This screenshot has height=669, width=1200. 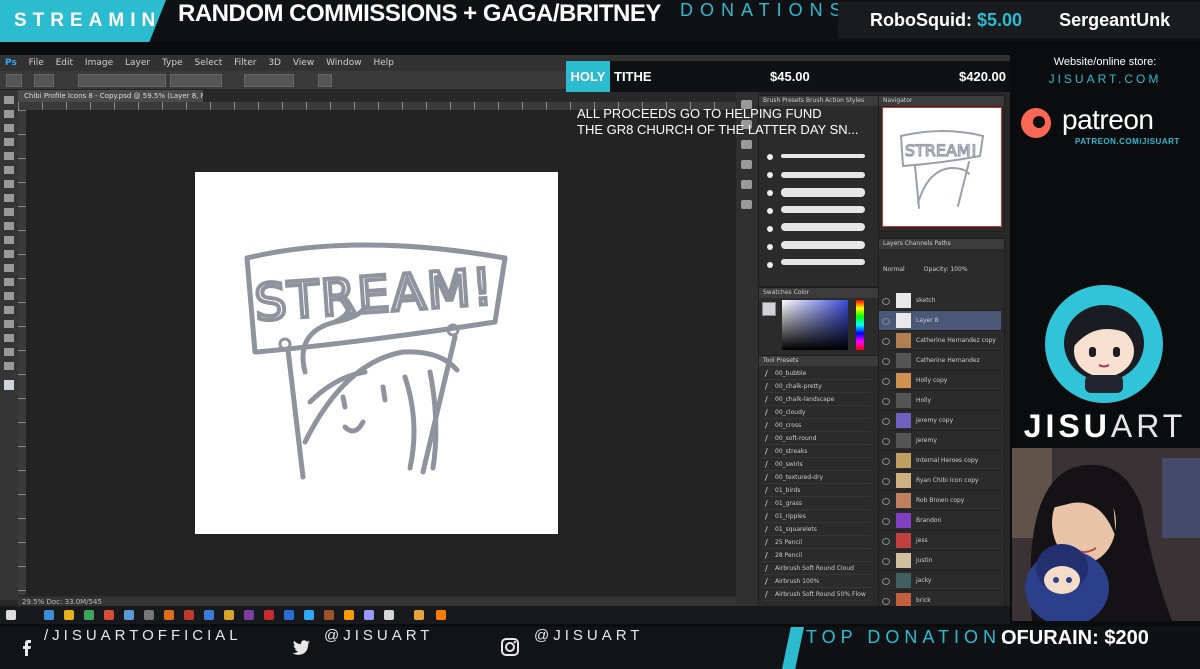 What do you see at coordinates (325, 80) in the screenshot?
I see `airbrush-icon` at bounding box center [325, 80].